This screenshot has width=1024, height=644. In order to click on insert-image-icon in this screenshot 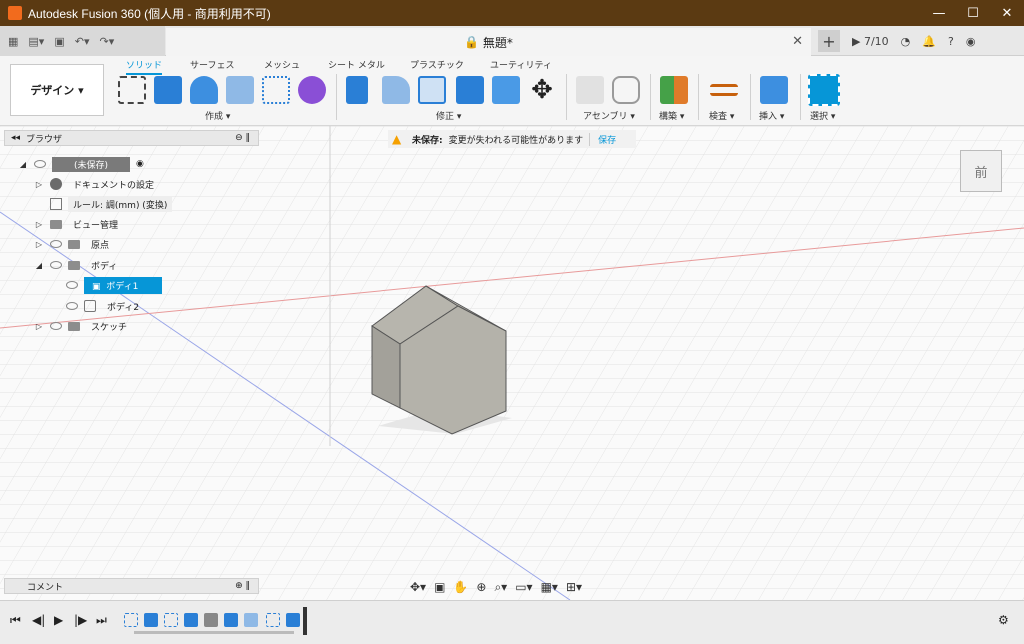, I will do `click(774, 90)`.